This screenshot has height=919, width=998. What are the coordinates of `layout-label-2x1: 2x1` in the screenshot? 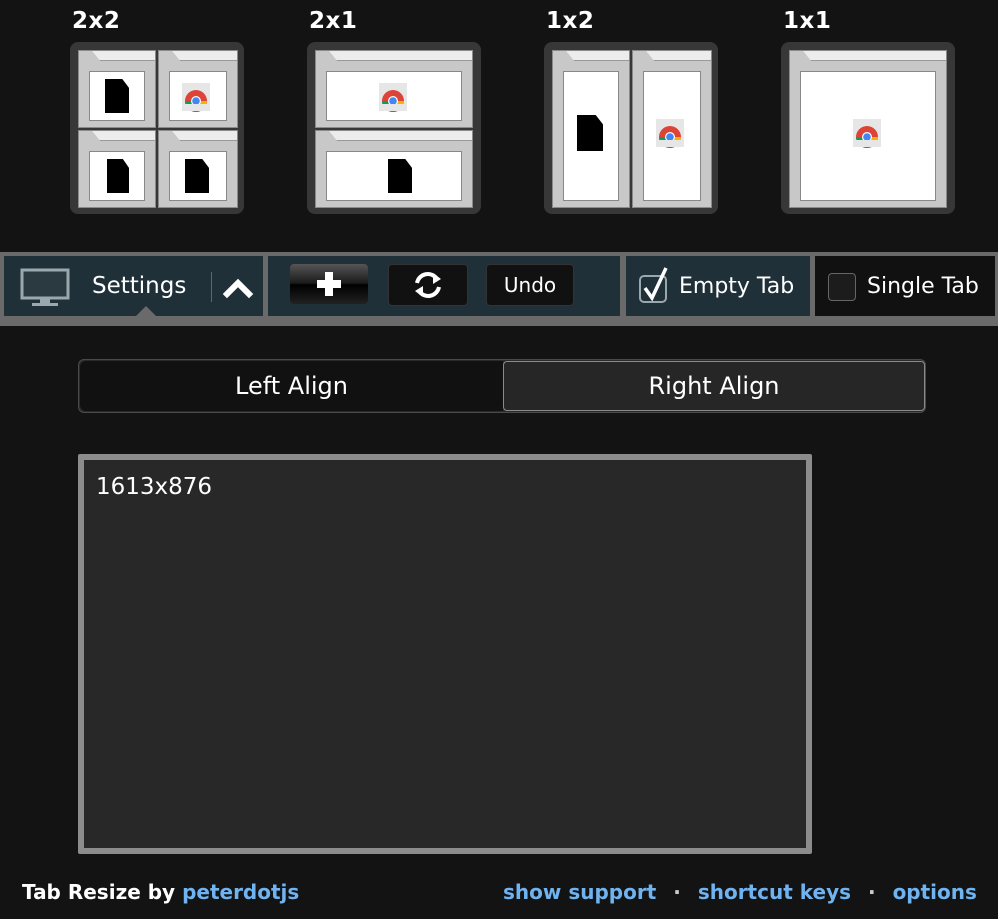 It's located at (333, 21).